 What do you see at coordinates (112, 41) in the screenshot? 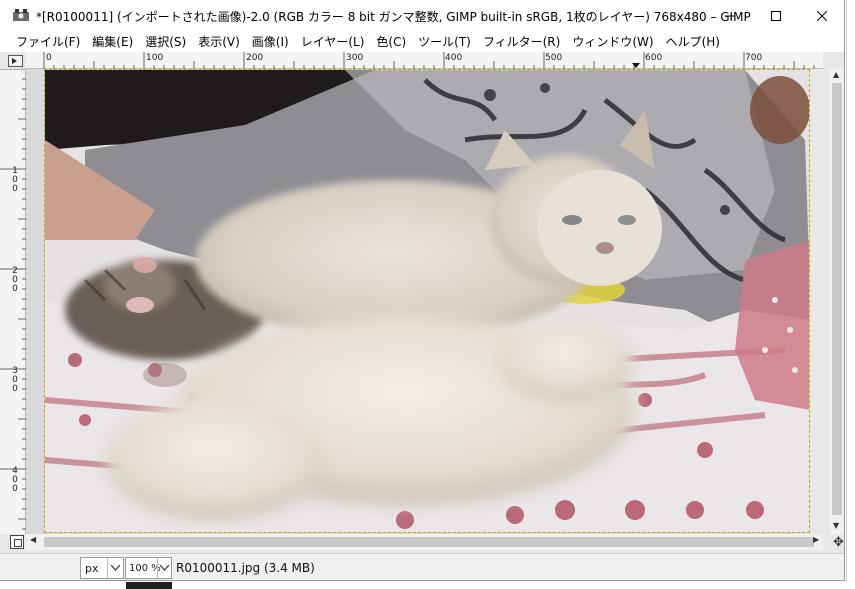
I see `menu-edit: 編集(E)` at bounding box center [112, 41].